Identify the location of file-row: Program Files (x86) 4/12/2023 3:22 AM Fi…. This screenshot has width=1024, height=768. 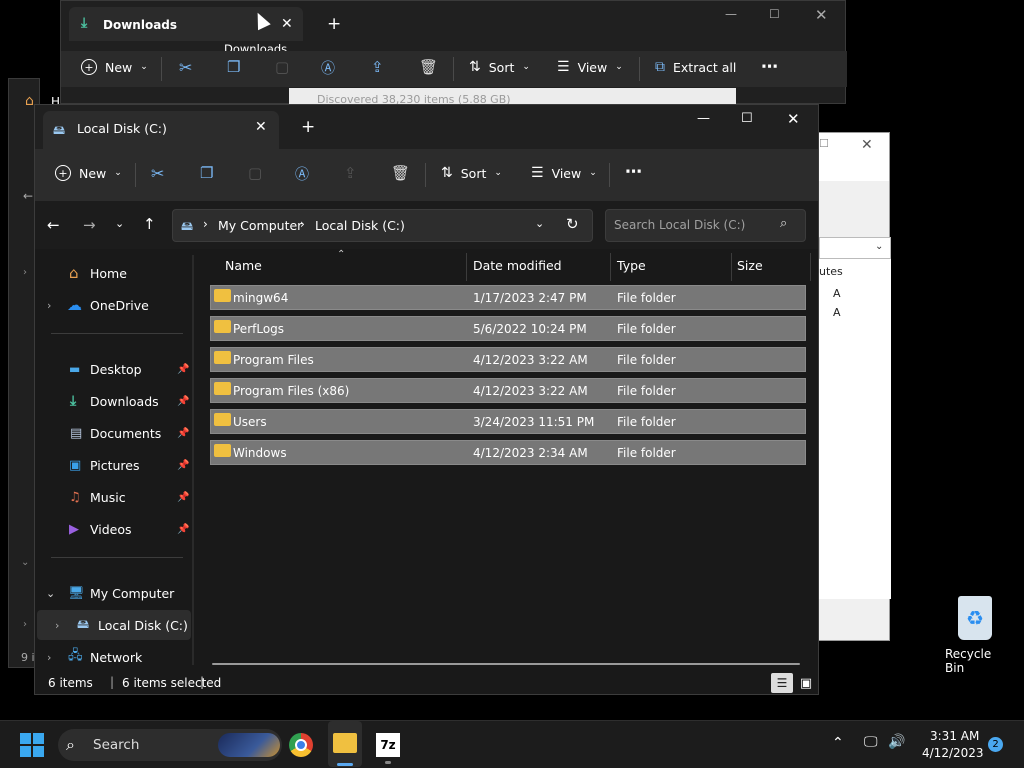
(508, 390).